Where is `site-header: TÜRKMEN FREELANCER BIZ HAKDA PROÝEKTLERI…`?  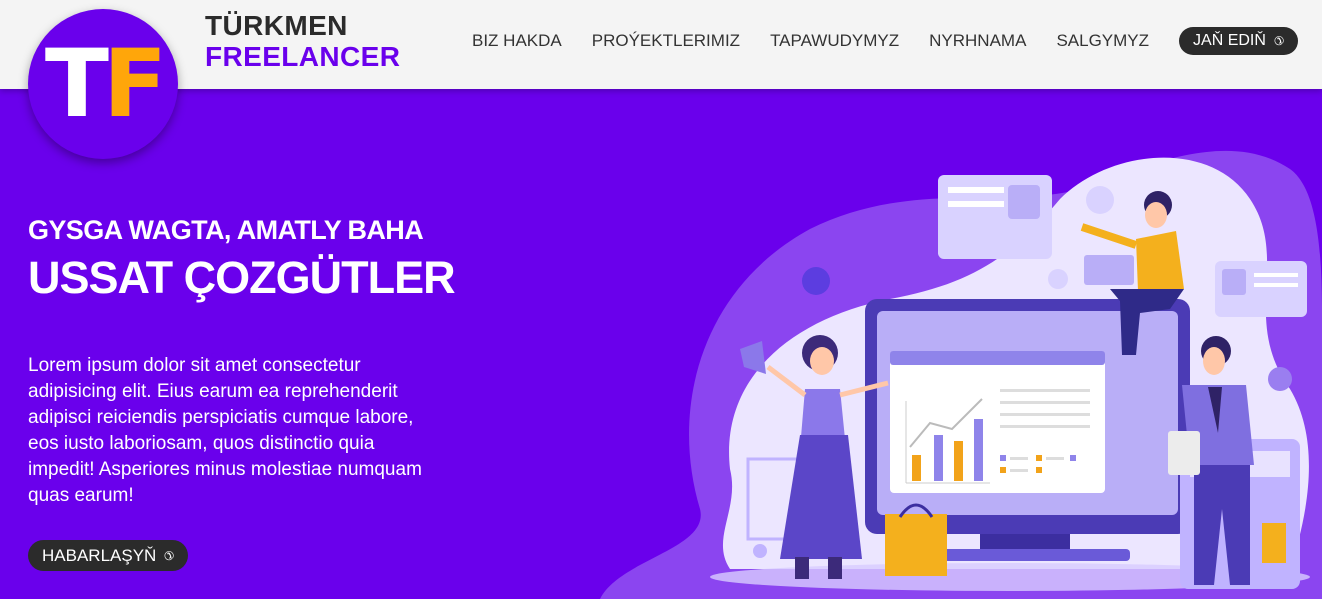
site-header: TÜRKMEN FREELANCER BIZ HAKDA PROÝEKTLERI… is located at coordinates (661, 44).